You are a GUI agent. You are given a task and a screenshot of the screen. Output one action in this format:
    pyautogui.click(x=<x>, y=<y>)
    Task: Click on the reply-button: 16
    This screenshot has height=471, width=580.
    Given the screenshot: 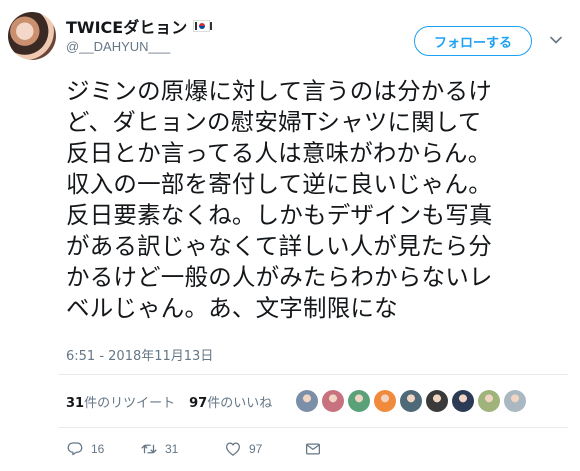 What is the action you would take?
    pyautogui.click(x=85, y=449)
    